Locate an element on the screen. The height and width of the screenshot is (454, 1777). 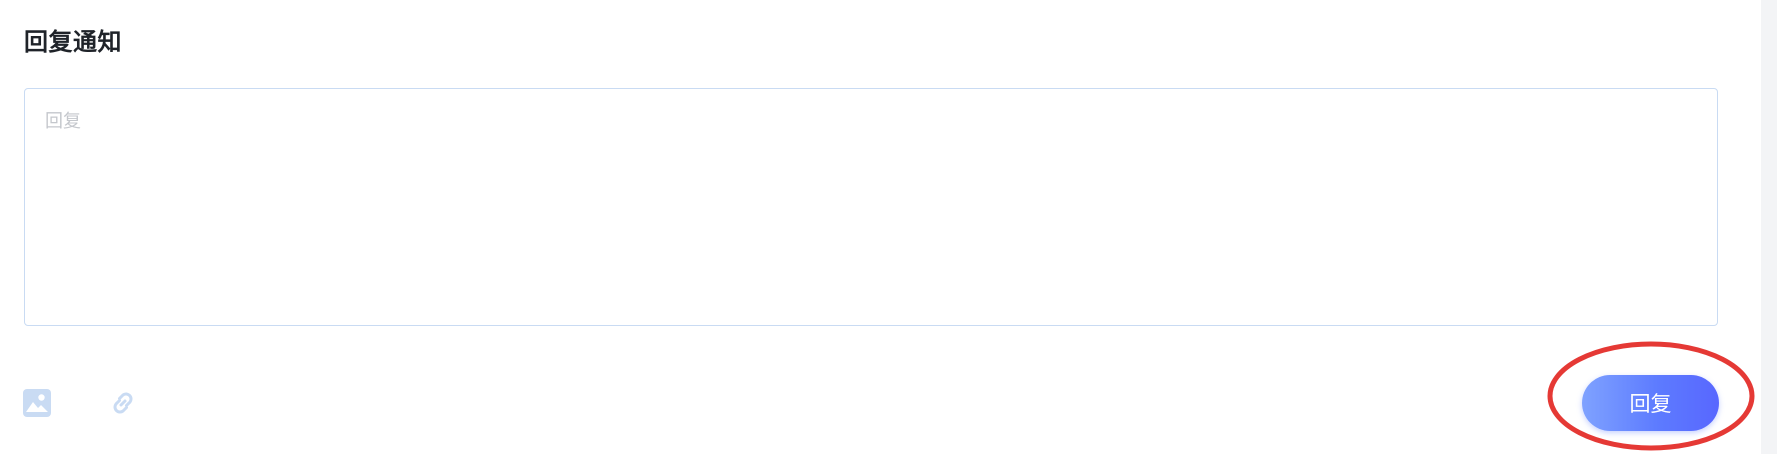
image-icon is located at coordinates (37, 403).